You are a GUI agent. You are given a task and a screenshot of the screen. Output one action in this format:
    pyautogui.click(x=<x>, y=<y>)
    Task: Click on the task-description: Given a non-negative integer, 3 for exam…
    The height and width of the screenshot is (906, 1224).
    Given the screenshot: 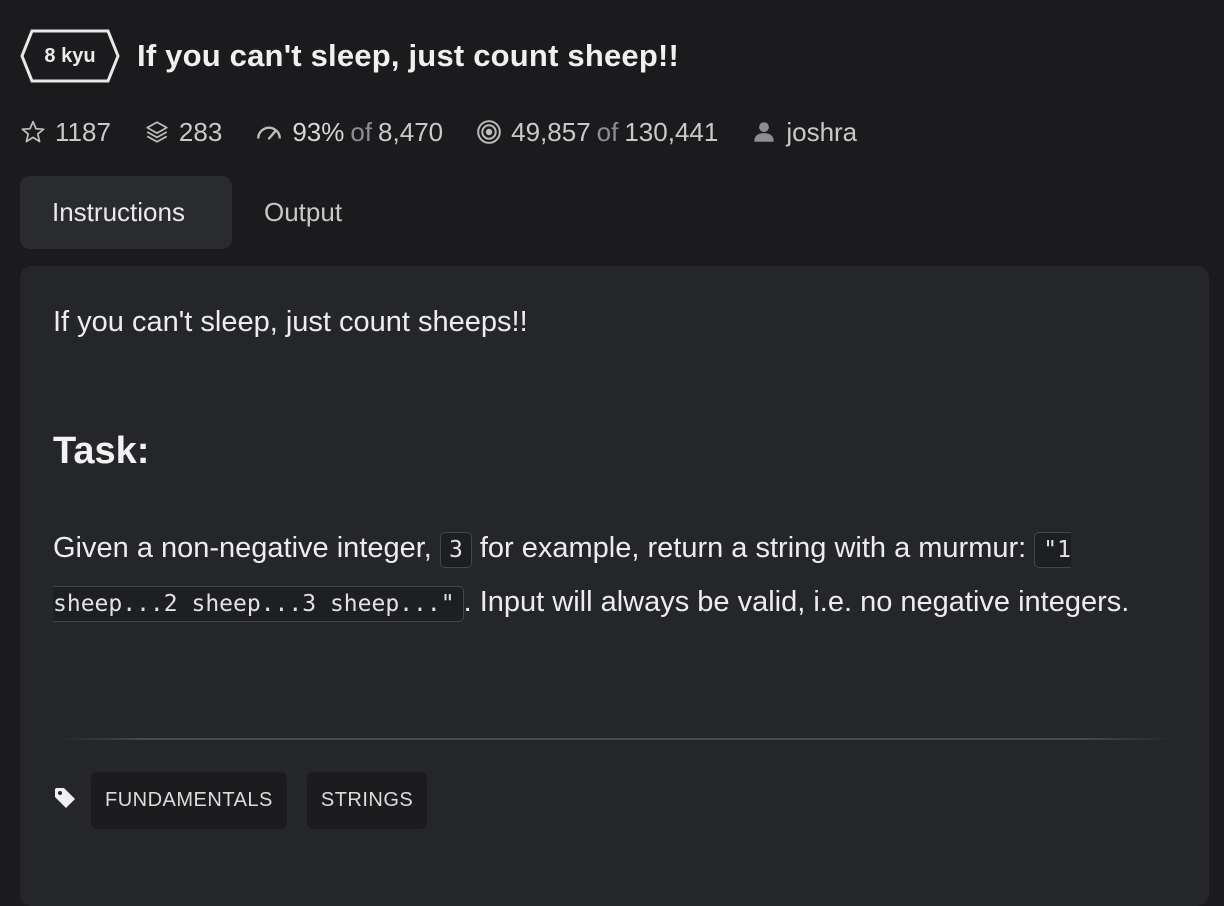 What is the action you would take?
    pyautogui.click(x=608, y=576)
    